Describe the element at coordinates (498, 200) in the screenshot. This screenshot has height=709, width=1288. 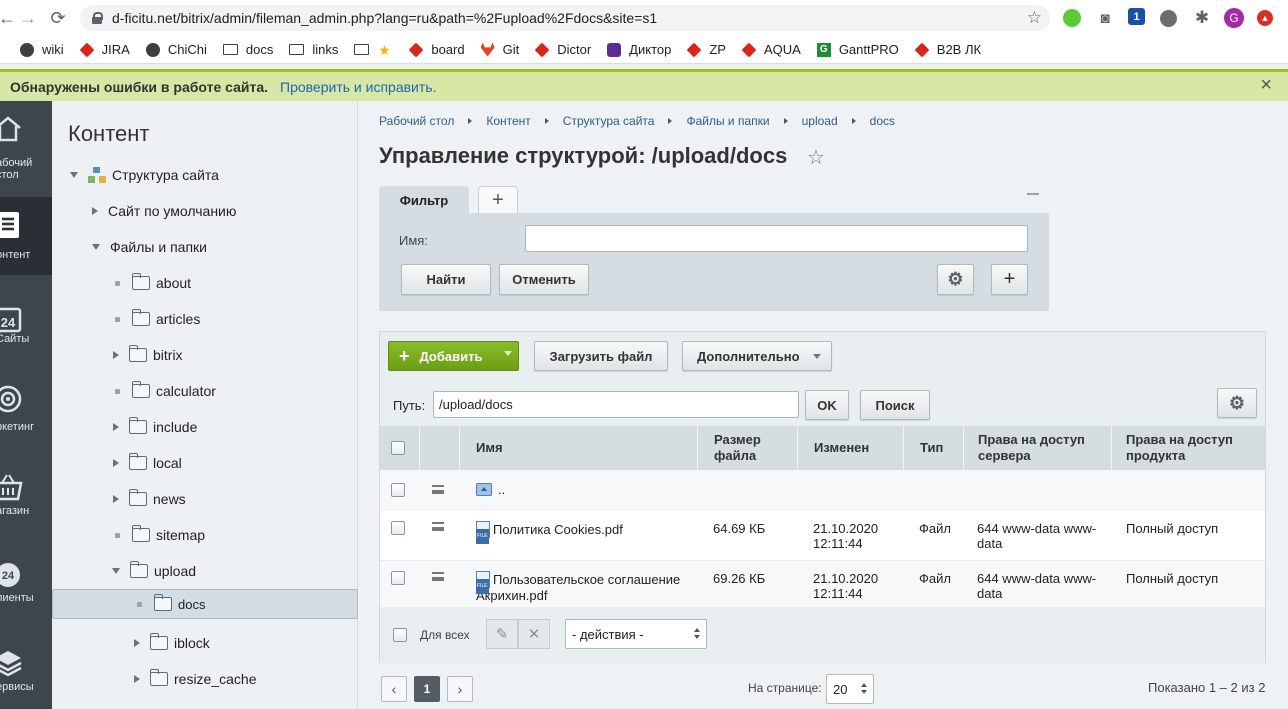
I see `add-filter-tab-button: +` at that location.